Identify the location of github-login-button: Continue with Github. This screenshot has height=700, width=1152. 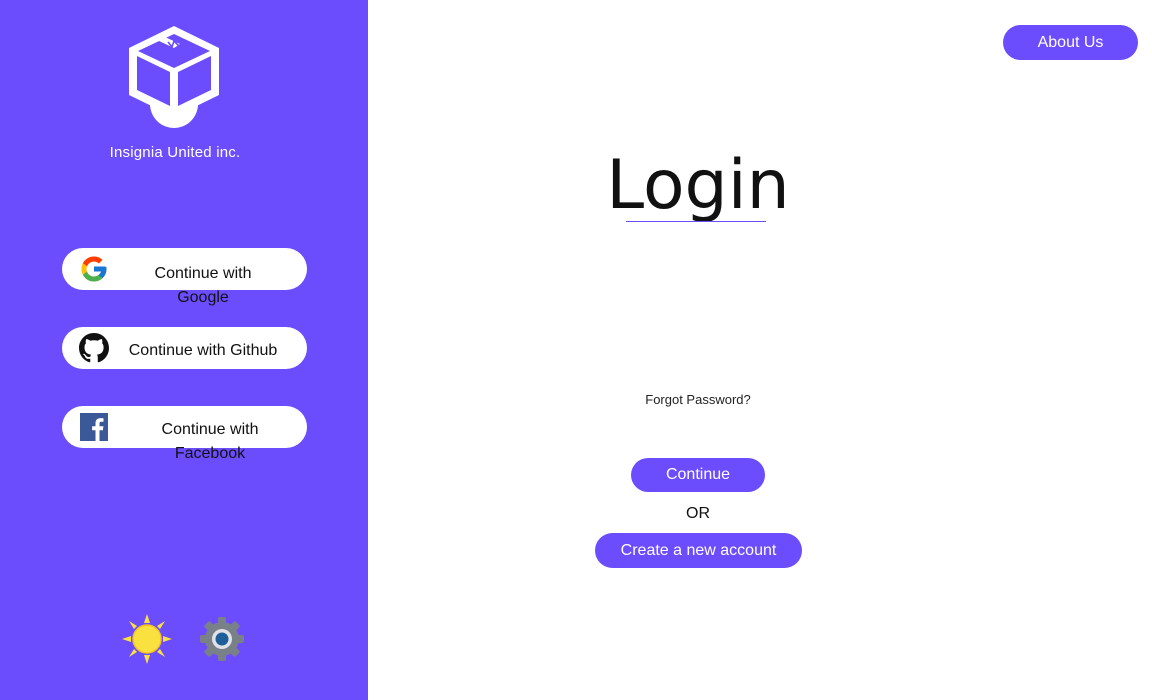
(184, 348).